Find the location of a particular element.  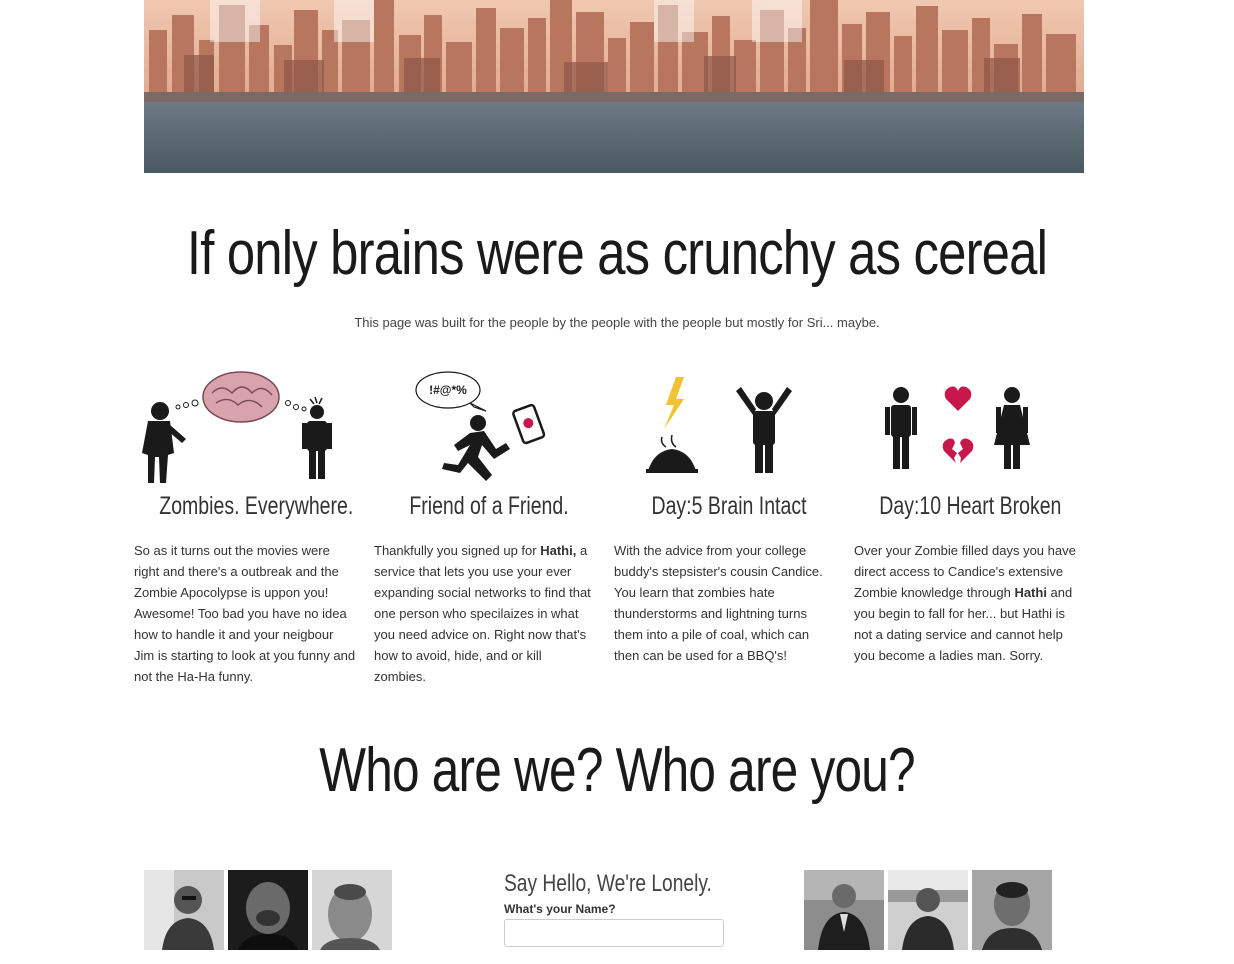

hero-banner is located at coordinates (614, 86).